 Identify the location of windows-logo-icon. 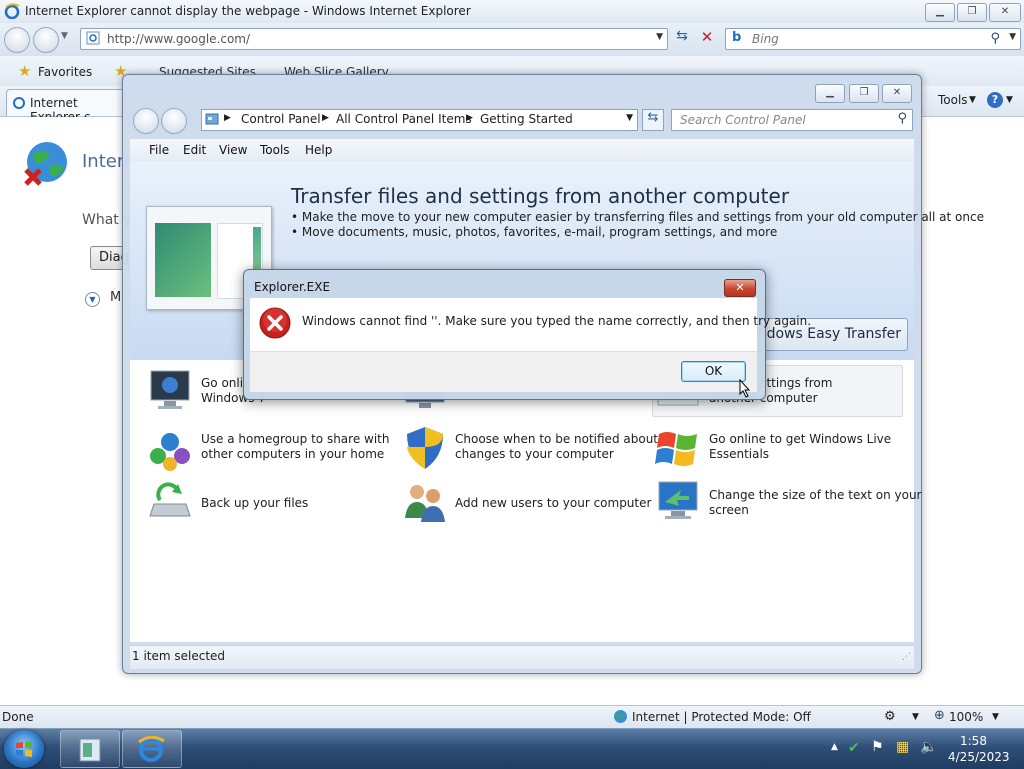
(676, 449).